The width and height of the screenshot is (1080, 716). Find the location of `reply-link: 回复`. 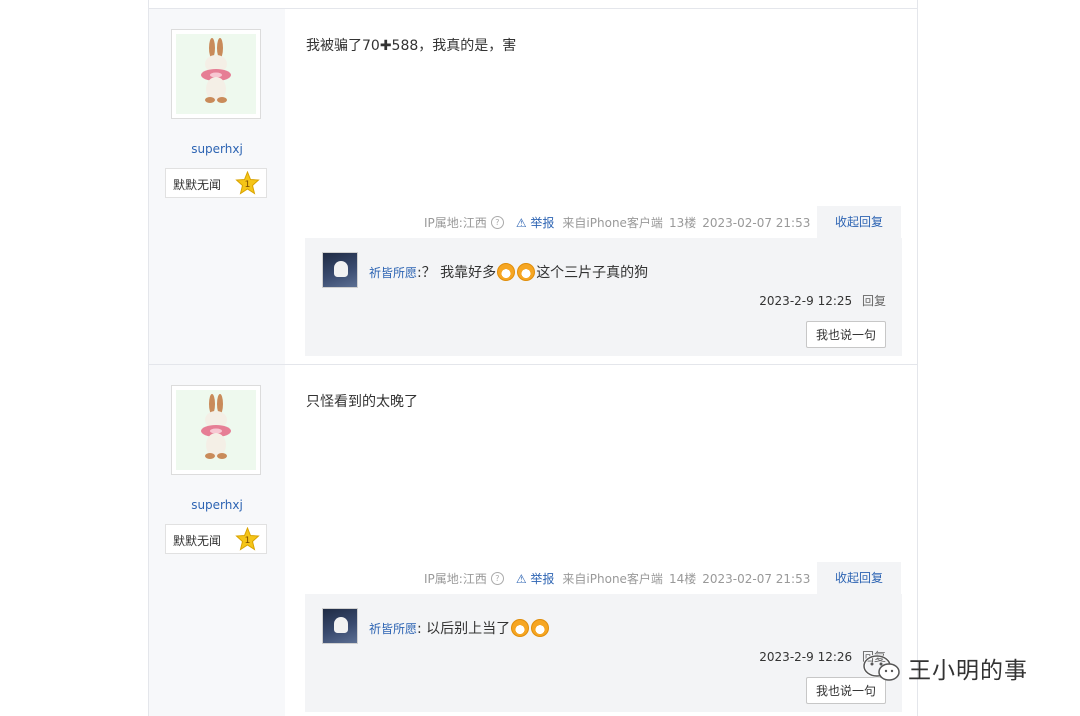

reply-link: 回复 is located at coordinates (874, 301).